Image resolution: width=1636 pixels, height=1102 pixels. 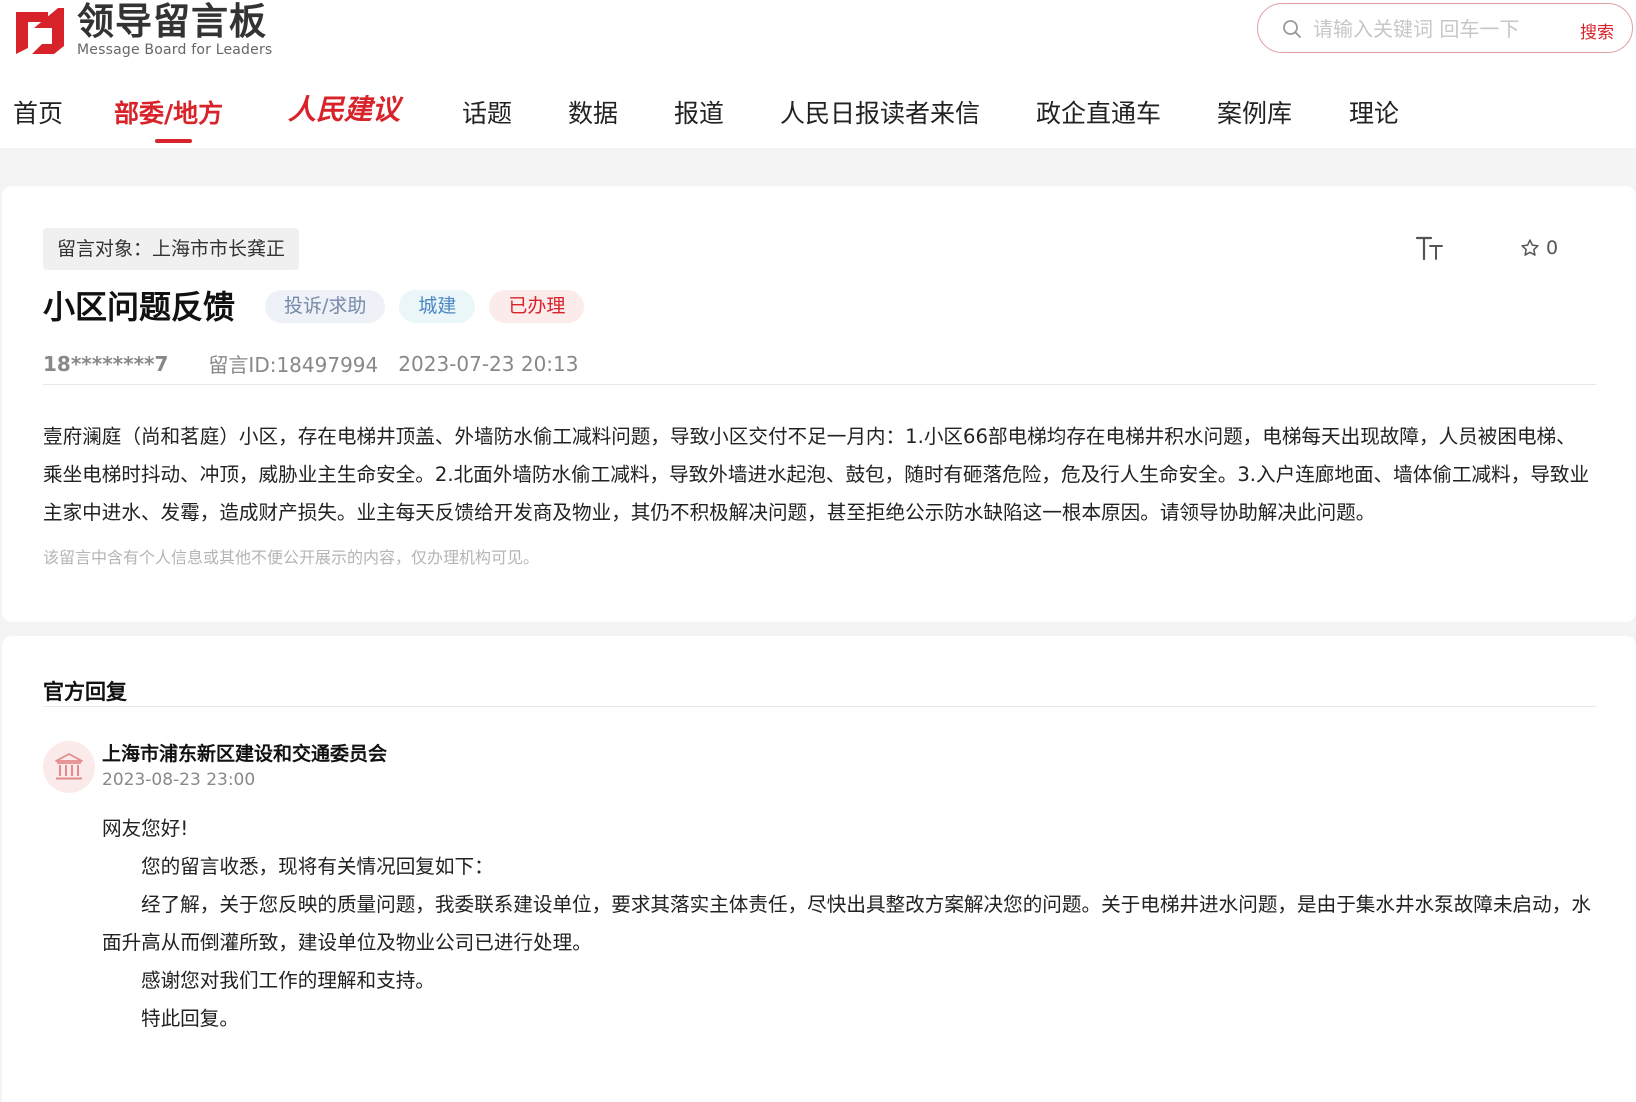 I want to click on star-icon, so click(x=1530, y=247).